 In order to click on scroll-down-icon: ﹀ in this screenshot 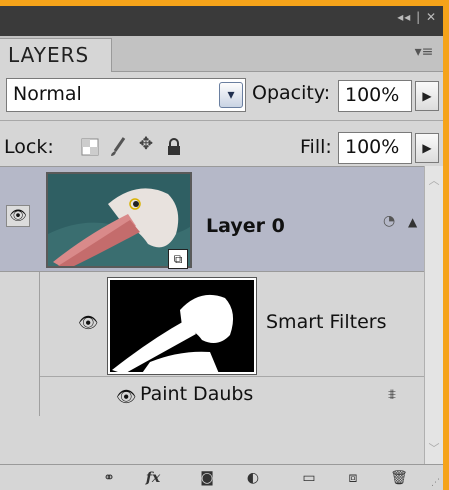, I will do `click(434, 449)`.